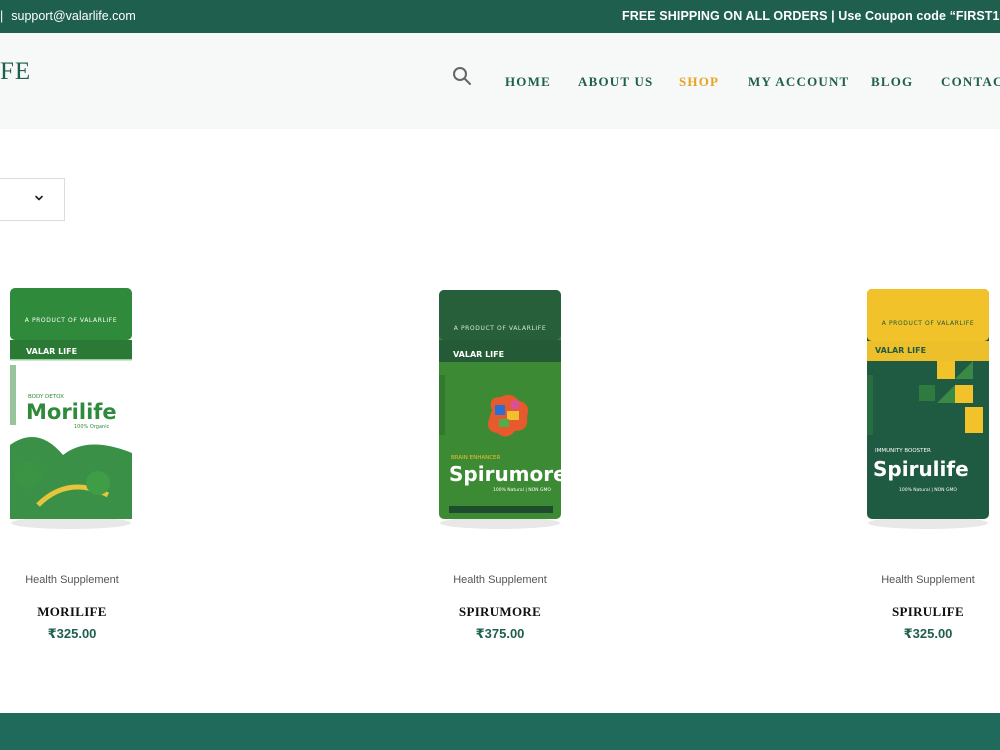 The image size is (1000, 750). I want to click on pack-title: Spirumore, so click(506, 474).